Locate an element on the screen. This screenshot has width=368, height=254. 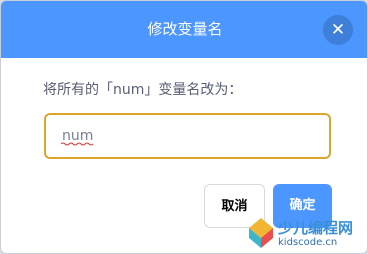
rename-prompt: 将所有的「num」变量名改为： is located at coordinates (143, 90).